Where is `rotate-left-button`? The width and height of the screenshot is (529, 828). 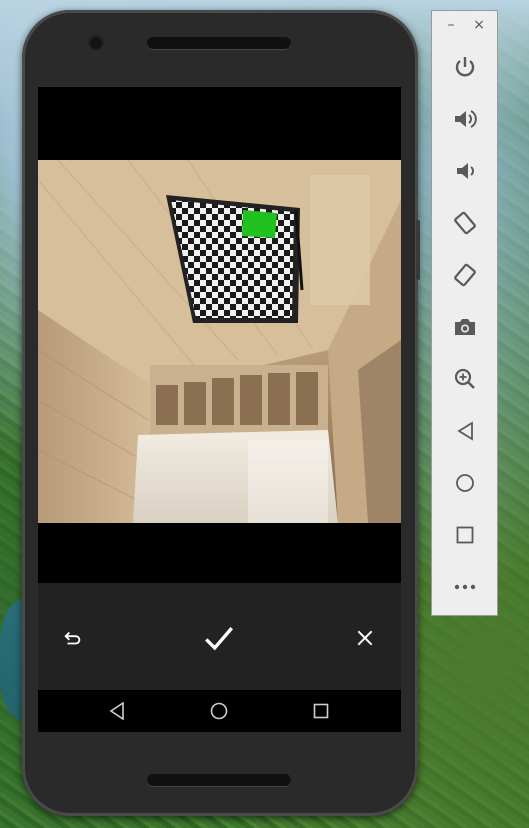 rotate-left-button is located at coordinates (465, 223).